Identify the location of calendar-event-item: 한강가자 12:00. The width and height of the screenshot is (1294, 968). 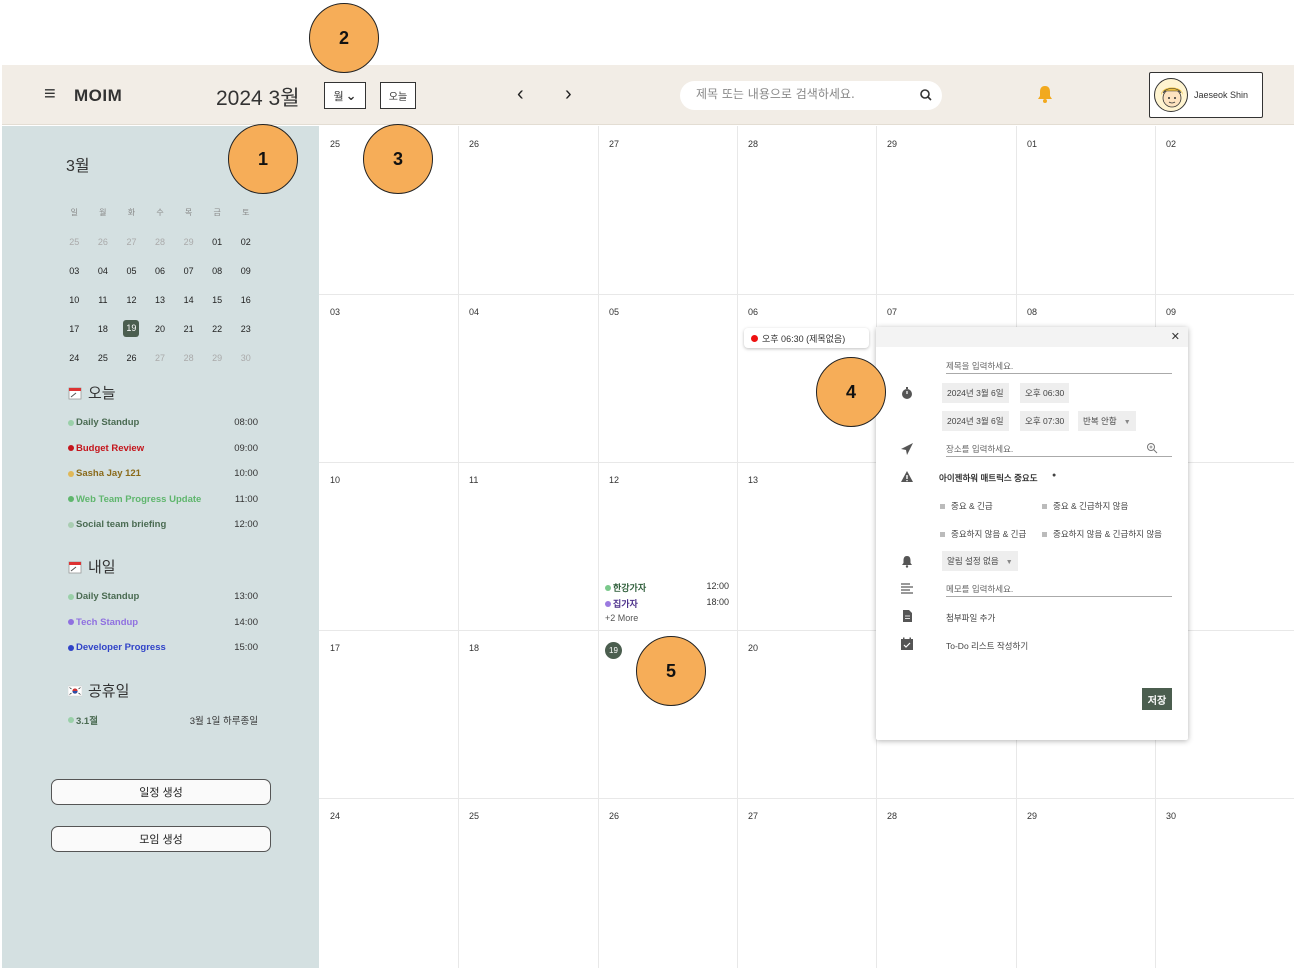
(667, 587).